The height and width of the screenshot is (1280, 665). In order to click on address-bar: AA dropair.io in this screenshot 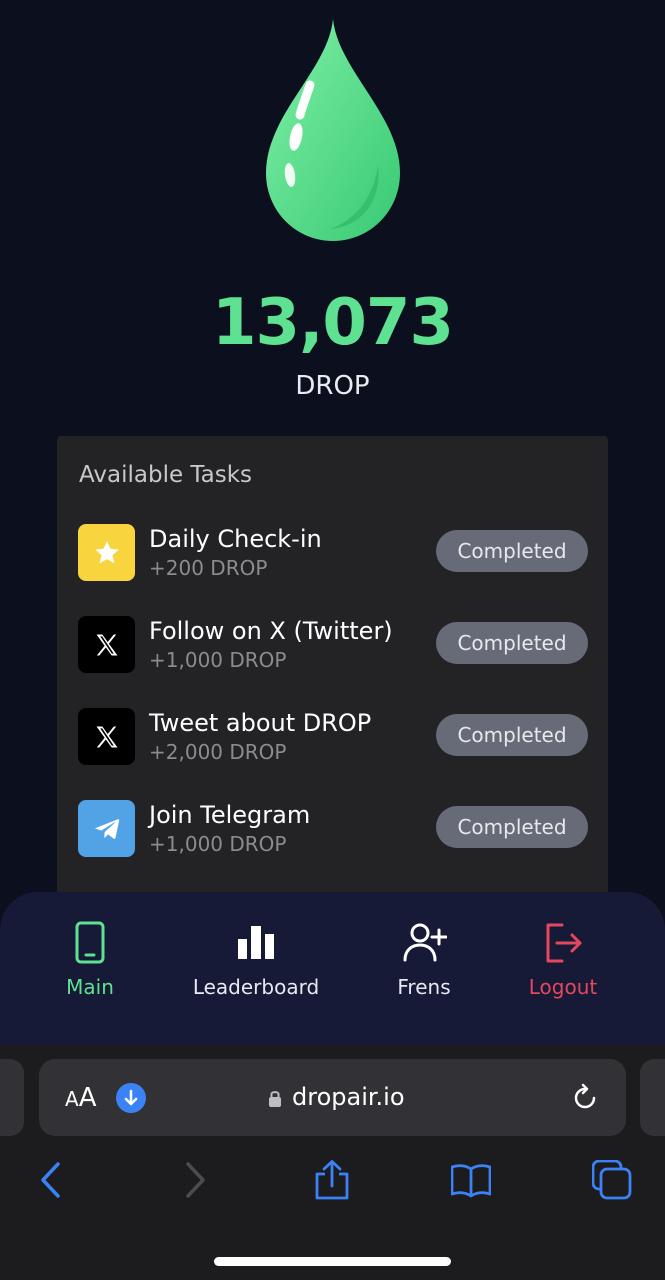, I will do `click(332, 1097)`.